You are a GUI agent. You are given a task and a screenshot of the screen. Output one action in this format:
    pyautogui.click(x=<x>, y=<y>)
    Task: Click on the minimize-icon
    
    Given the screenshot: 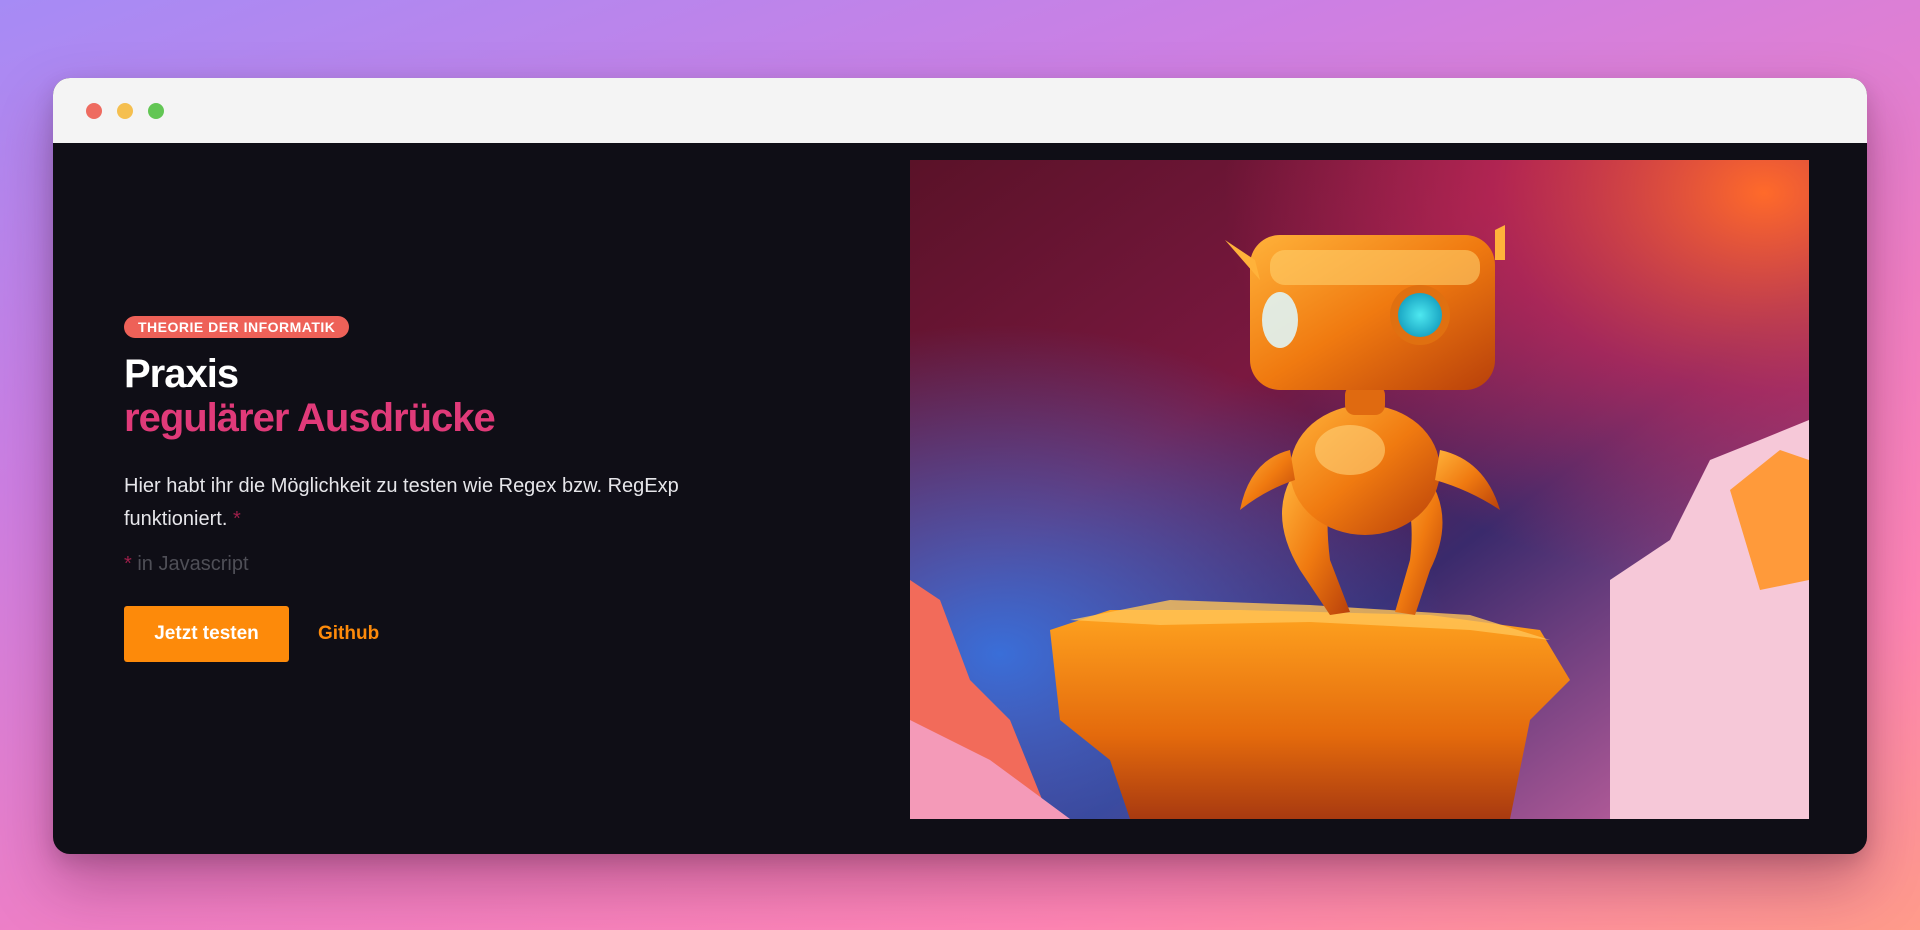 What is the action you would take?
    pyautogui.click(x=125, y=110)
    